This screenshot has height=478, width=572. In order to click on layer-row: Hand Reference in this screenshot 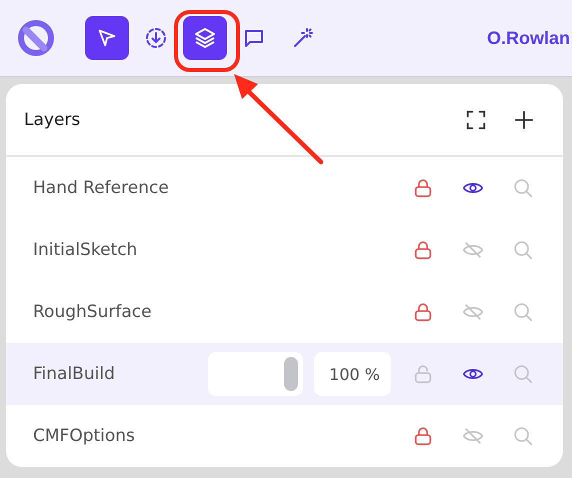, I will do `click(284, 188)`.